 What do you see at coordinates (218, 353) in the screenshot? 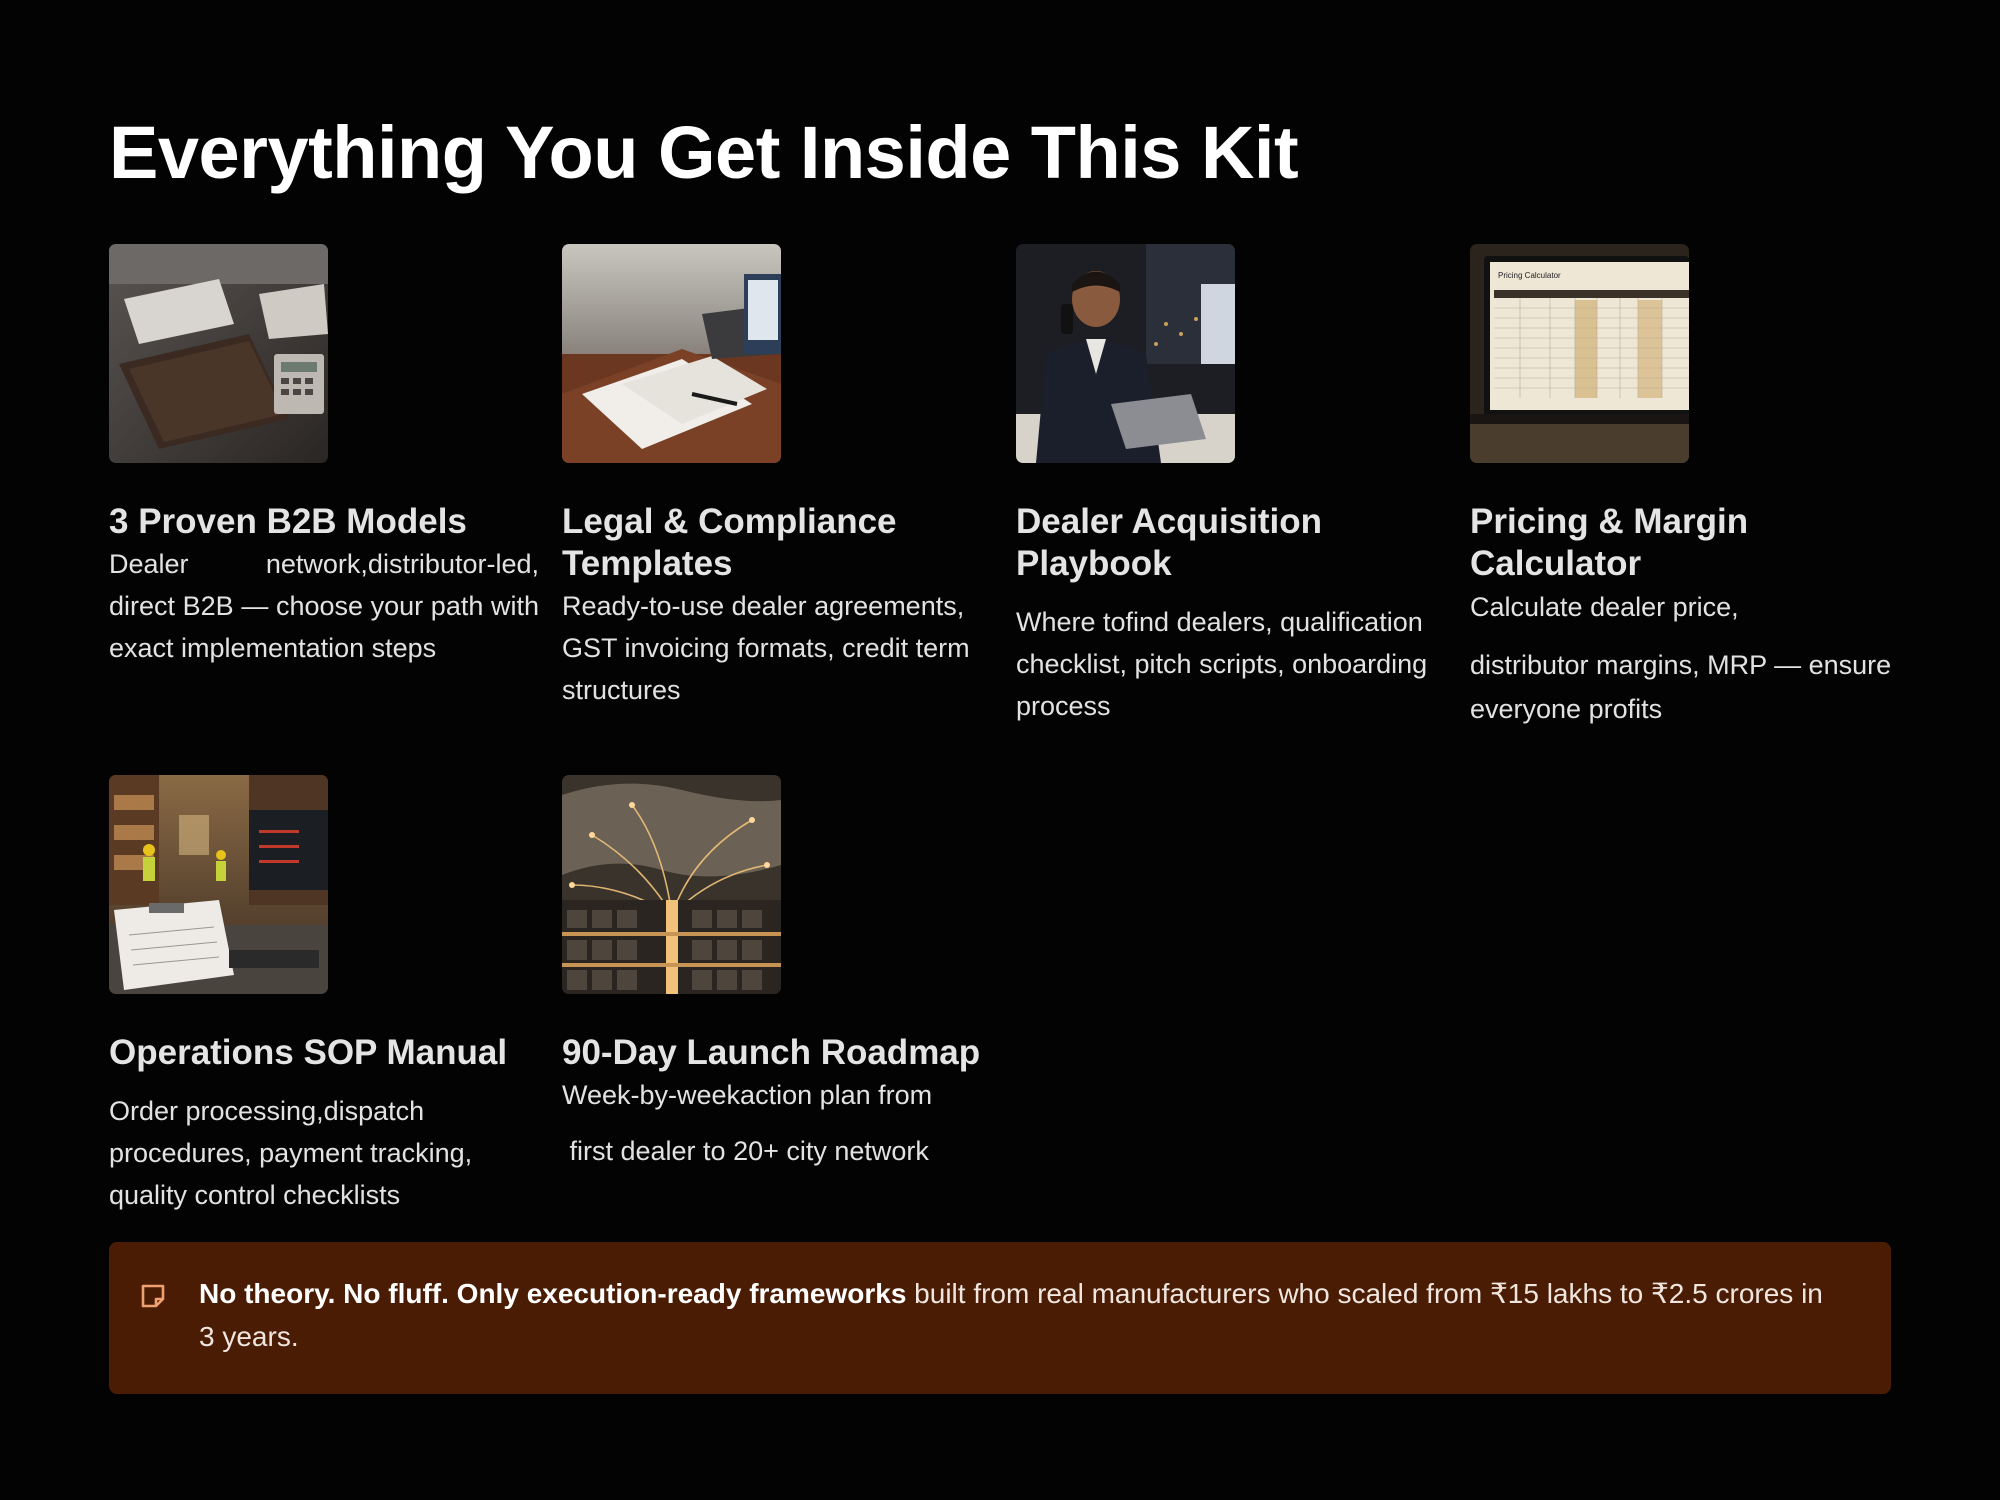
I see `leather-planner-image` at bounding box center [218, 353].